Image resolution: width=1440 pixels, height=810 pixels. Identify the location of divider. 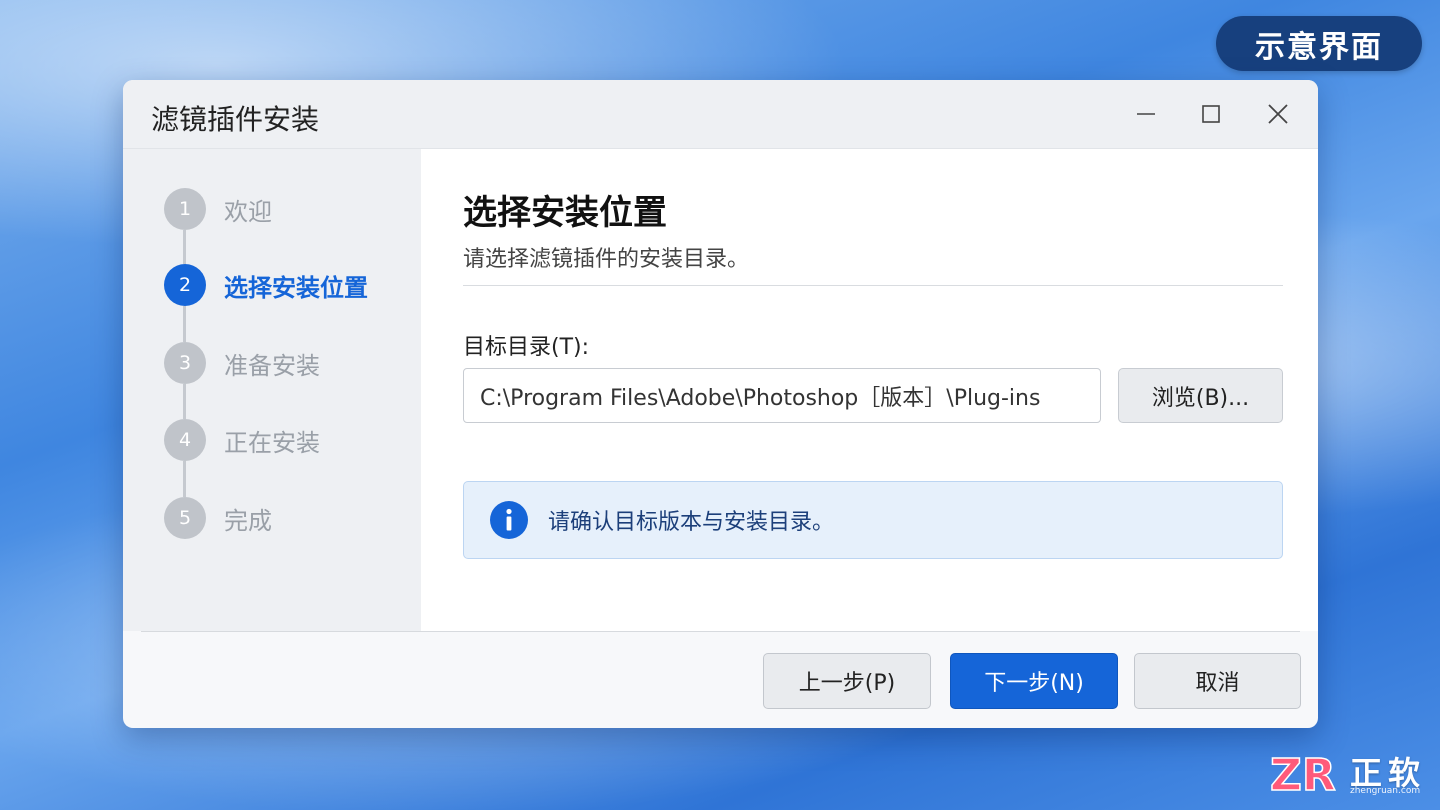
(873, 285).